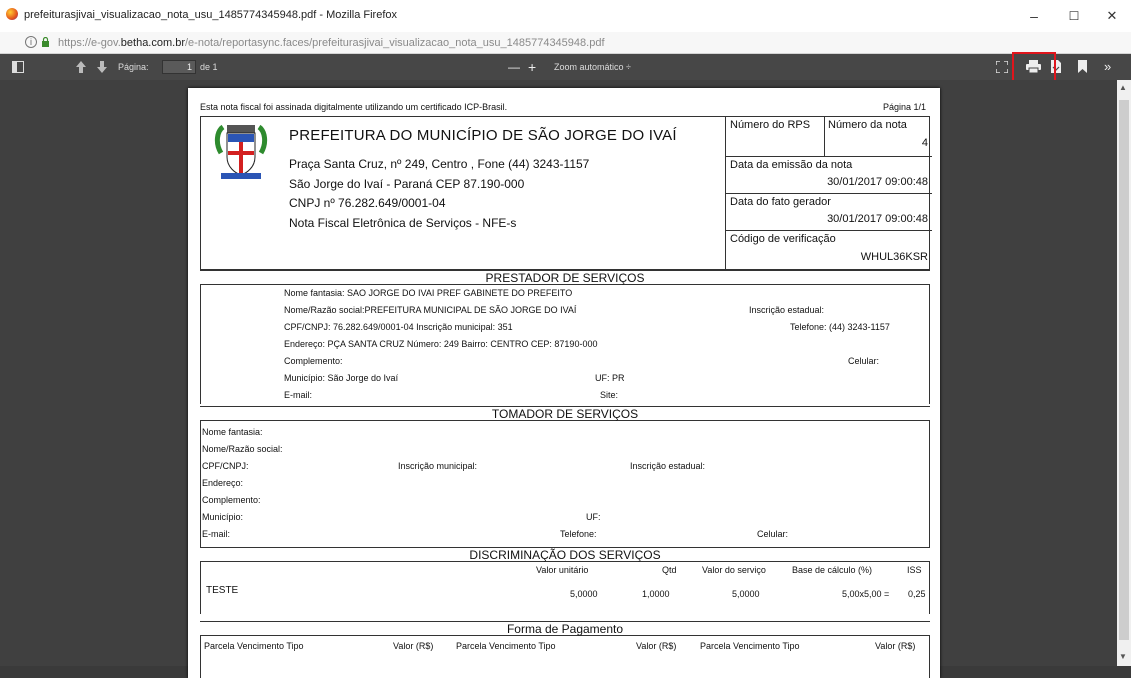 This screenshot has width=1131, height=678. I want to click on prestador-title: PRESTADOR DE SERVIÇOS, so click(565, 277).